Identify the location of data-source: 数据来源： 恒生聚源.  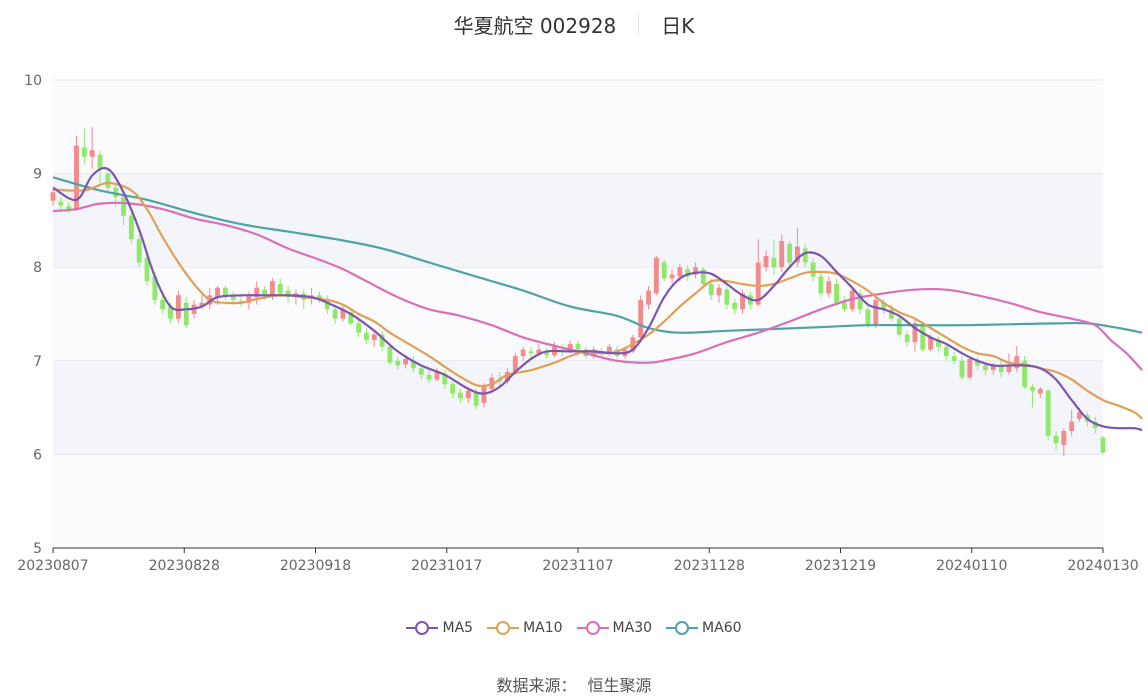
(574, 684).